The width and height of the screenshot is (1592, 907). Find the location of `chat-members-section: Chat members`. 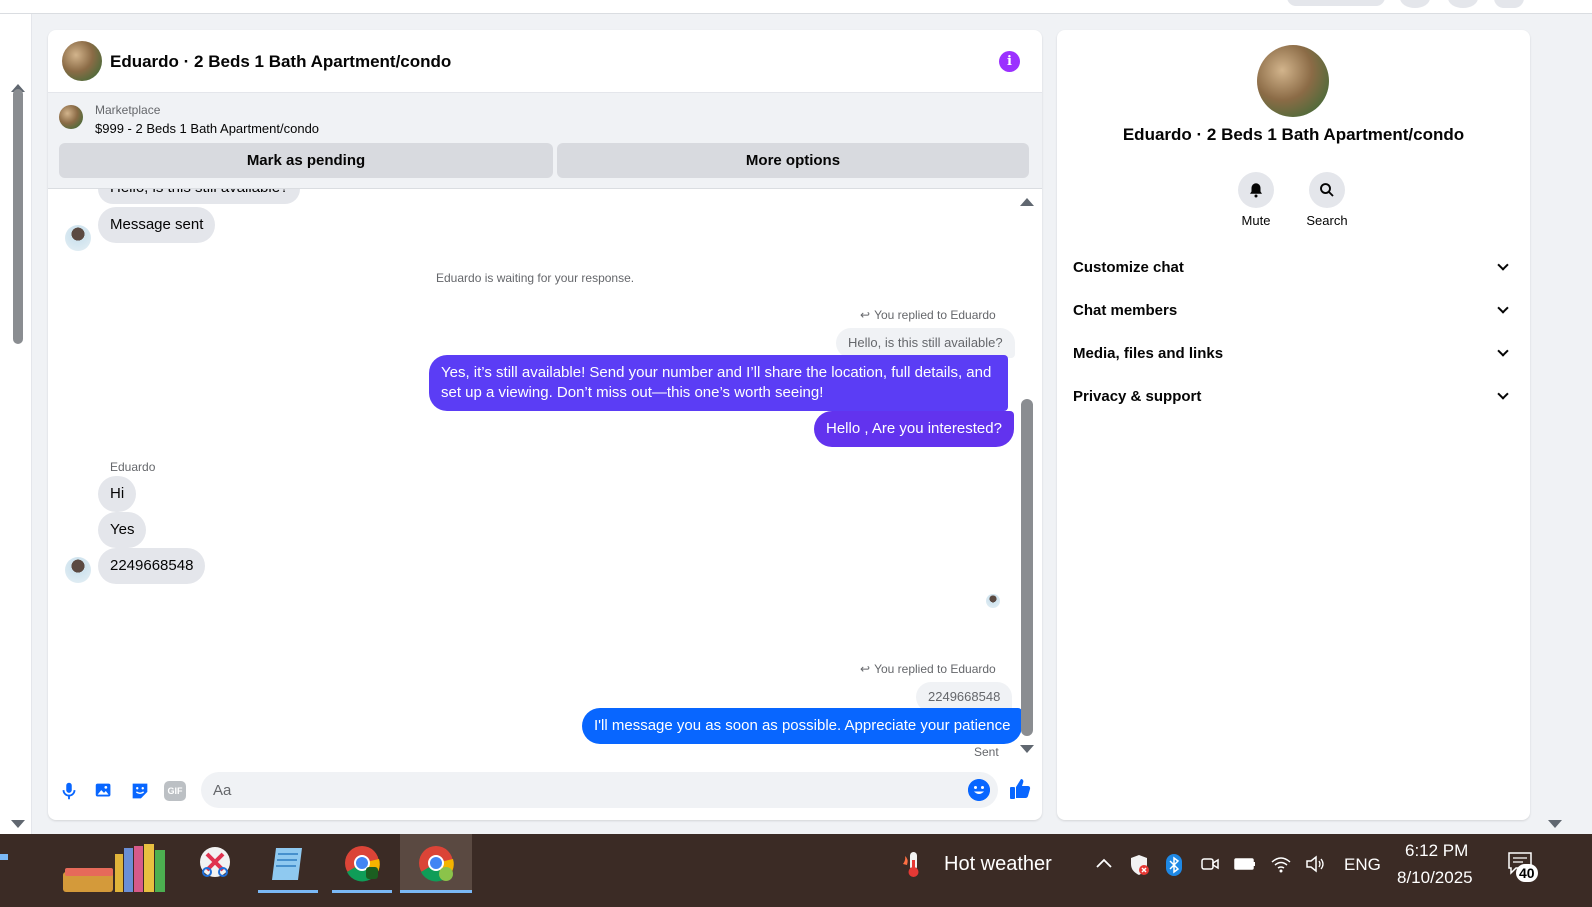

chat-members-section: Chat members is located at coordinates (1293, 310).